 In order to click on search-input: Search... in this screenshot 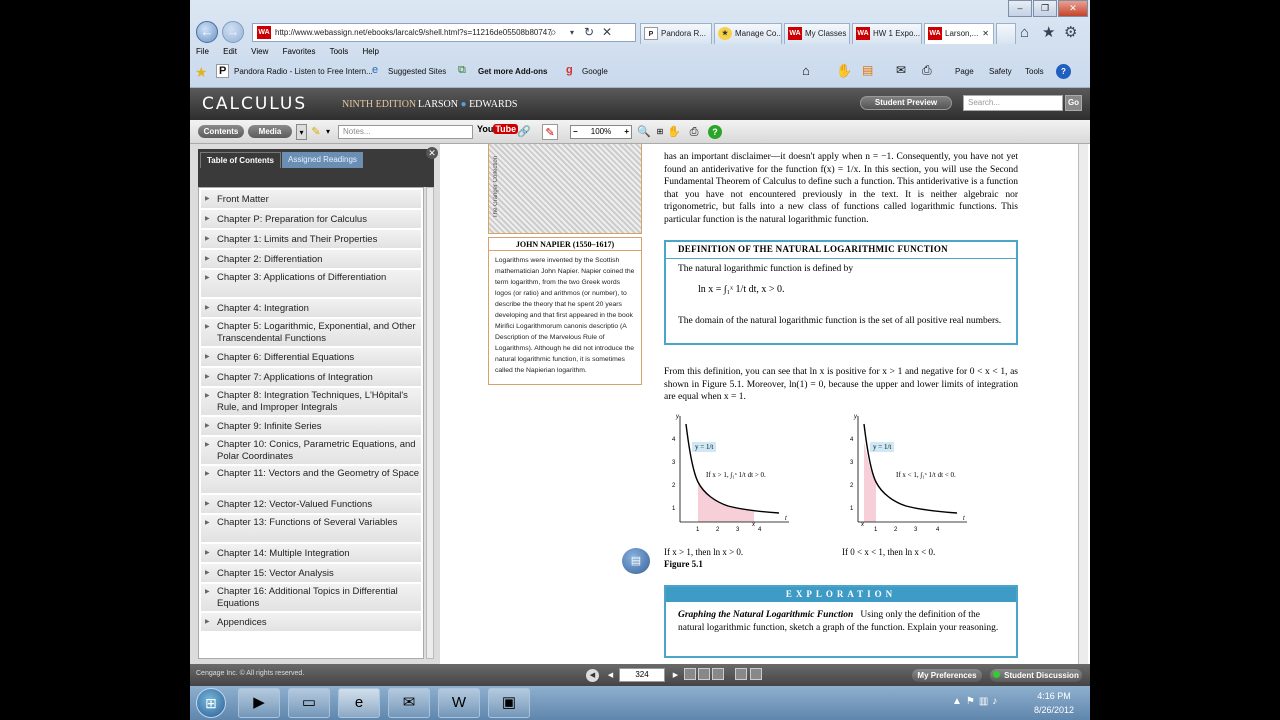, I will do `click(1013, 103)`.